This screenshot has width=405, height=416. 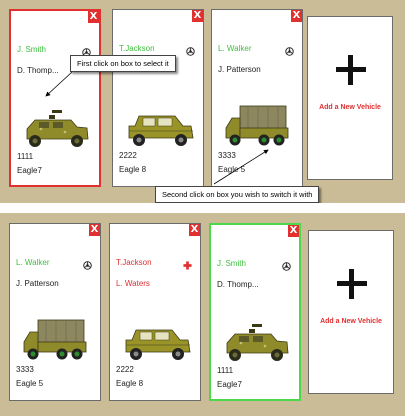 I want to click on first-click-tooltip: First click on box to select it, so click(x=123, y=63).